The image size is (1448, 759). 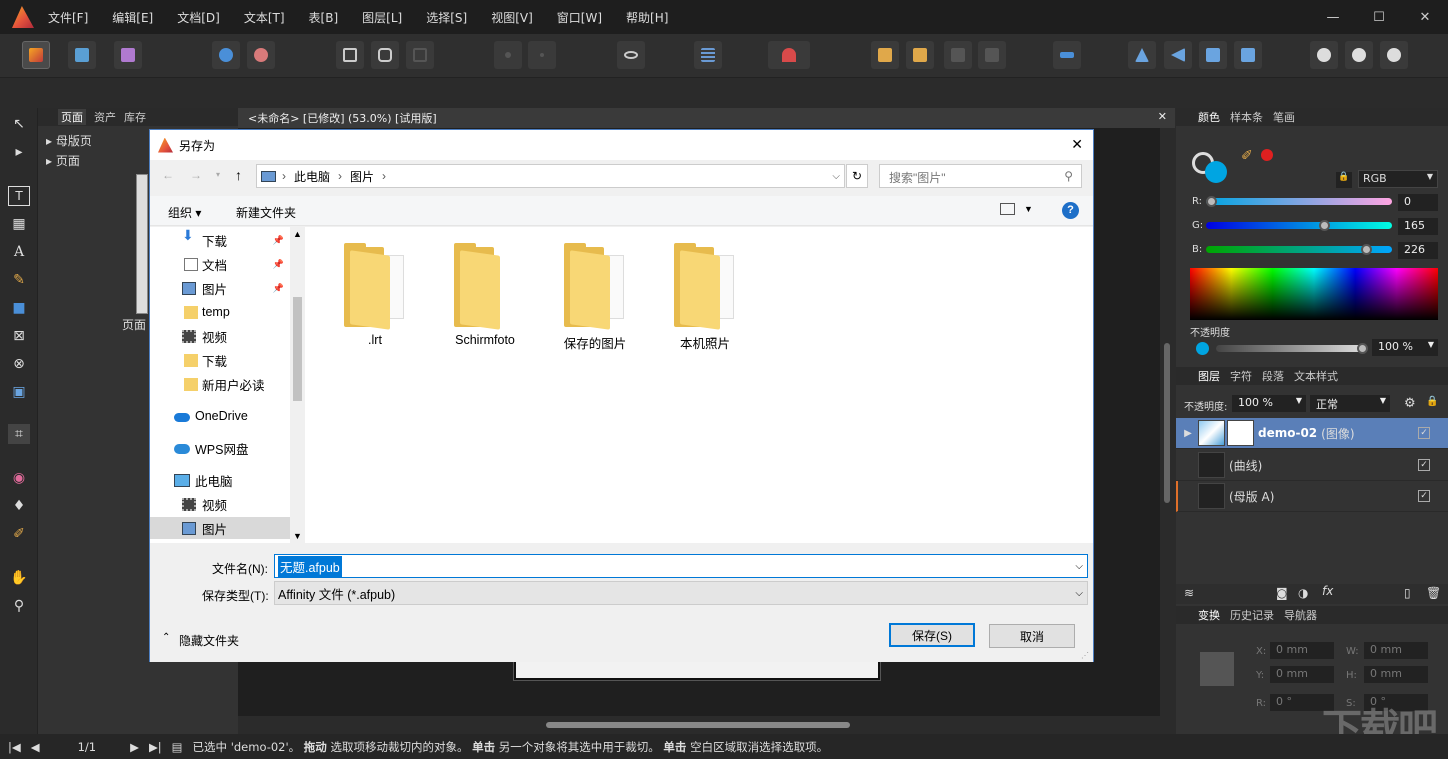 I want to click on next-page-icon: ▶, so click(x=134, y=747).